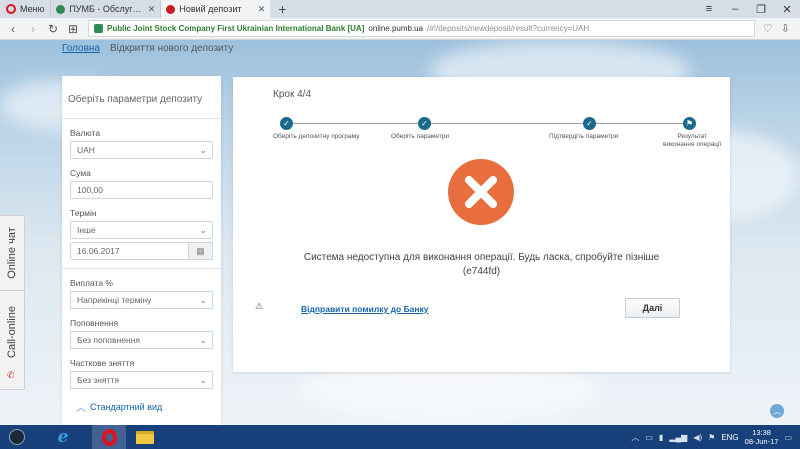 Image resolution: width=800 pixels, height=449 pixels. What do you see at coordinates (424, 123) in the screenshot?
I see `step-2-check-icon: ✓` at bounding box center [424, 123].